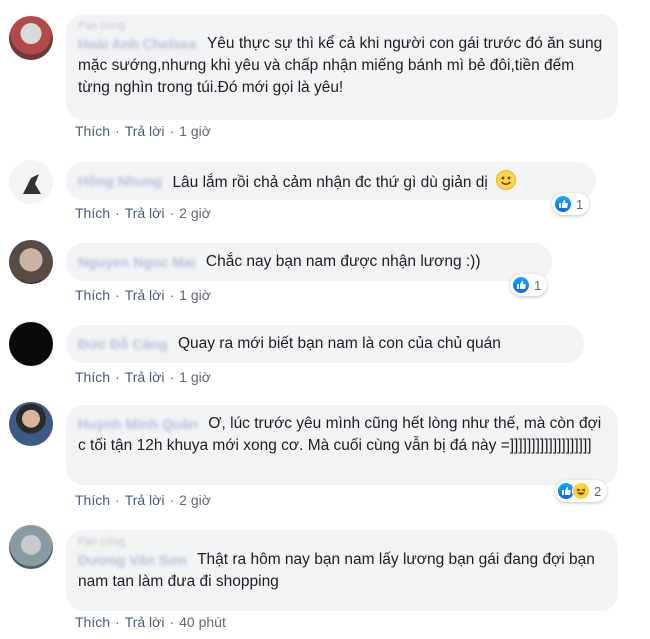  I want to click on comment-actions: Thích · Trả lời · 40 phút, so click(150, 622).